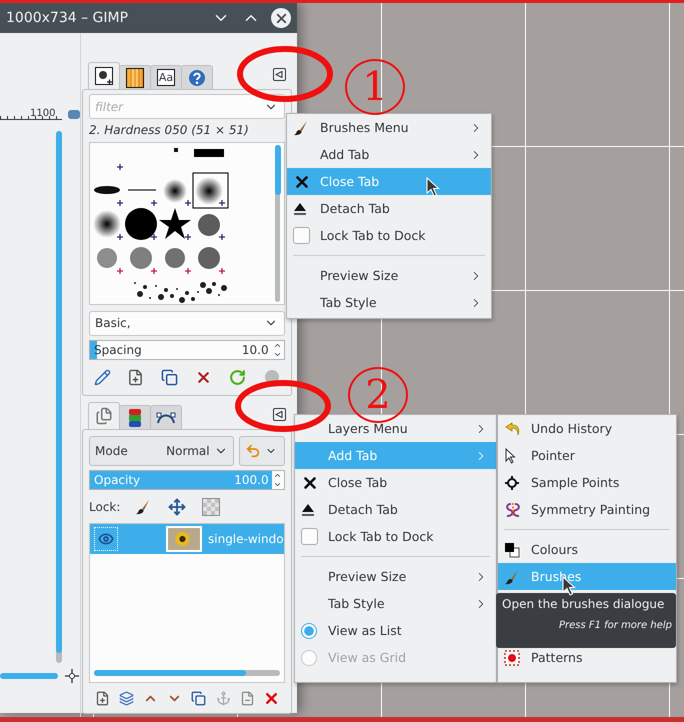  What do you see at coordinates (106, 539) in the screenshot?
I see `visibility-eye-icon` at bounding box center [106, 539].